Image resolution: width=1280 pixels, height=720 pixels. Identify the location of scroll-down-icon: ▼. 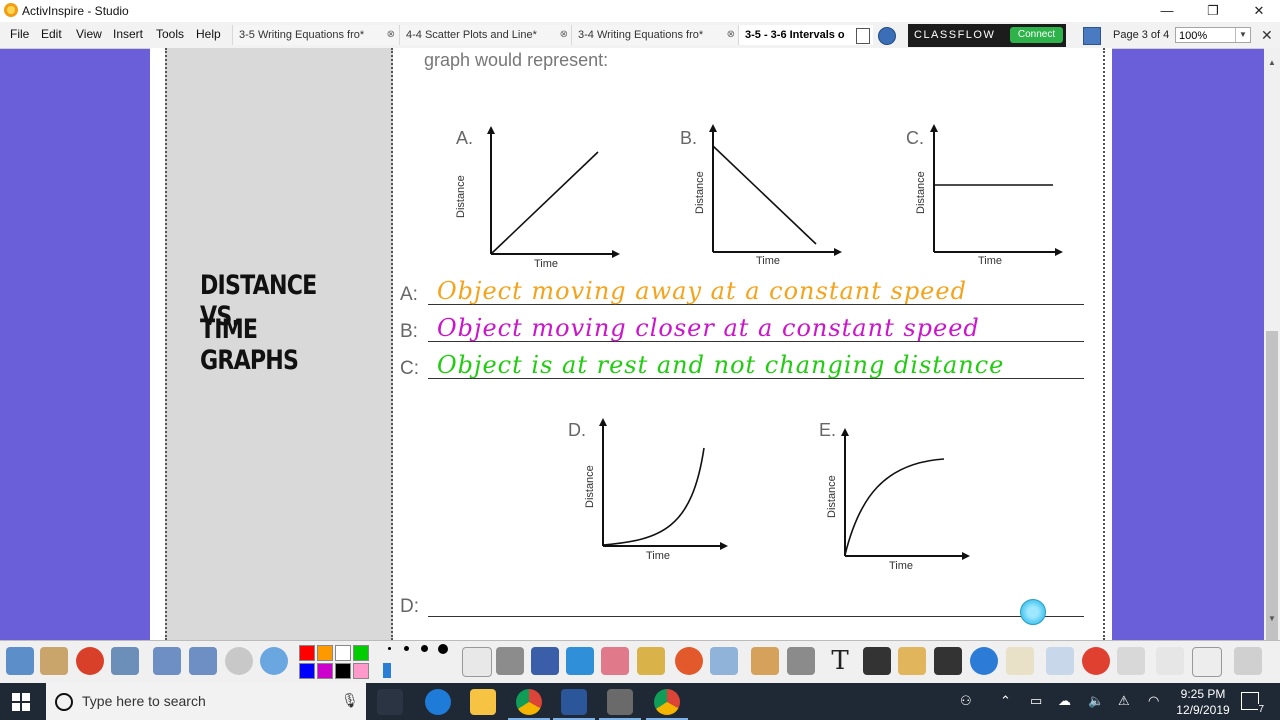
(1272, 618).